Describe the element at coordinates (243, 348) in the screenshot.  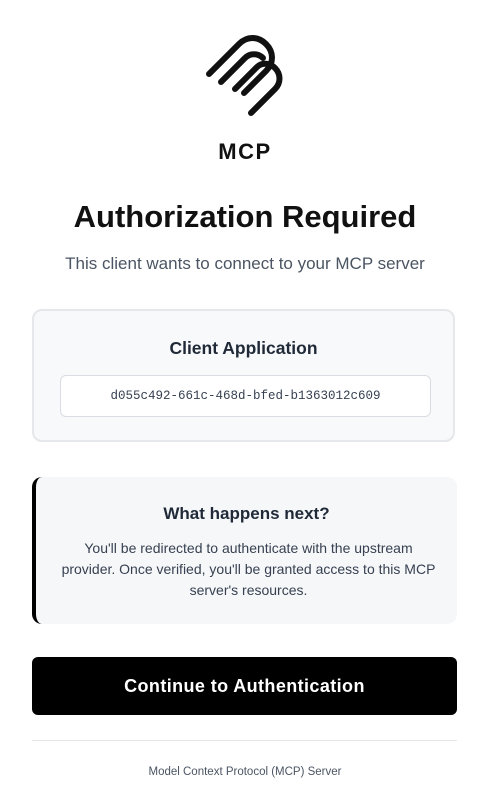
I see `client-application-label: Client Application` at that location.